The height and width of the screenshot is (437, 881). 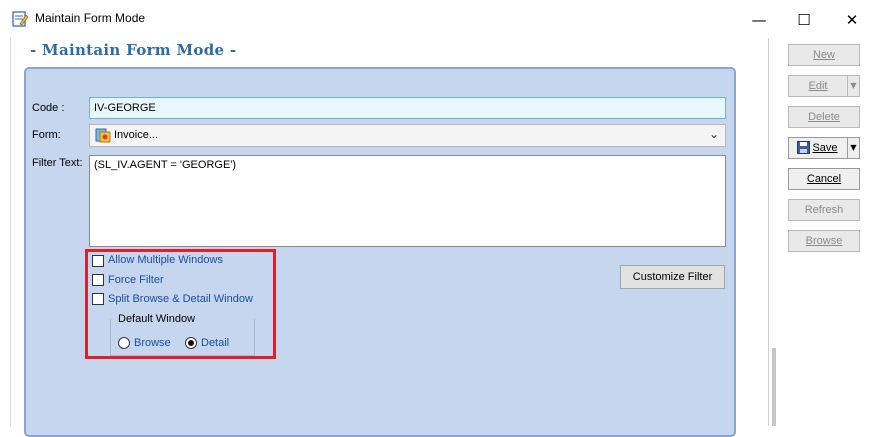 What do you see at coordinates (759, 20) in the screenshot?
I see `minimize-icon: —` at bounding box center [759, 20].